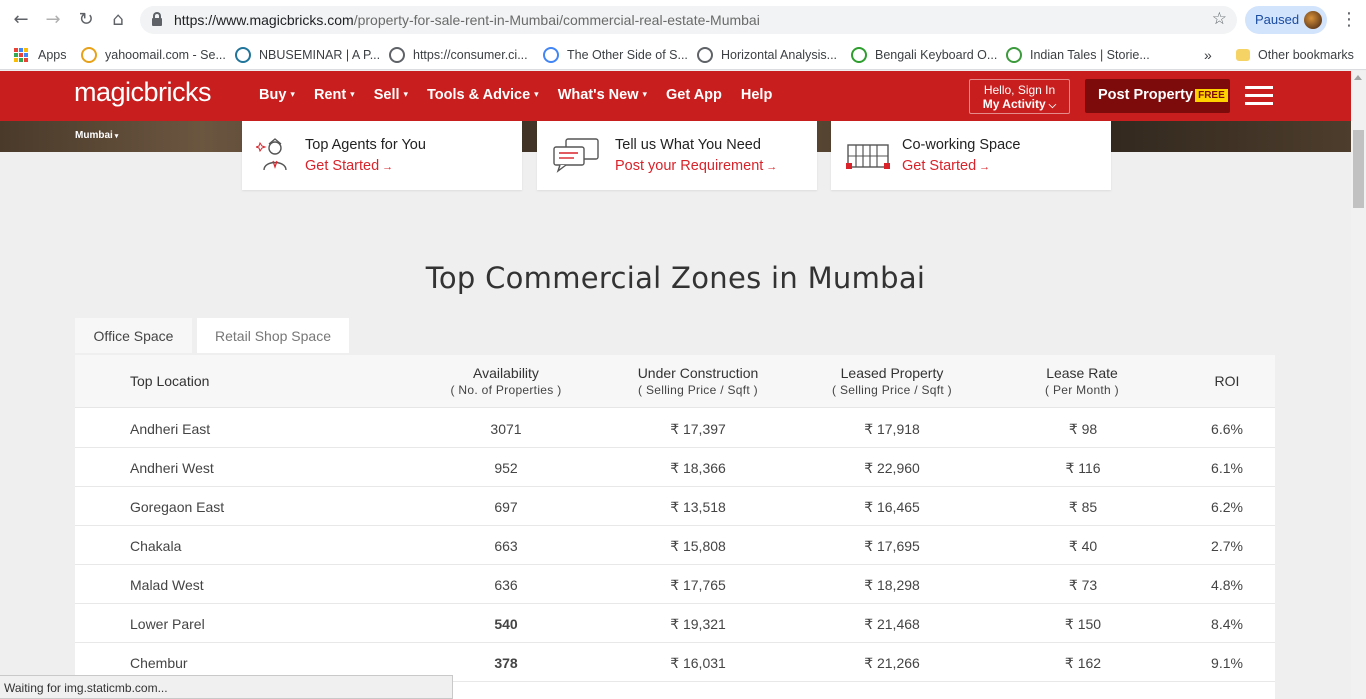  I want to click on cell-availability: 636, so click(506, 585).